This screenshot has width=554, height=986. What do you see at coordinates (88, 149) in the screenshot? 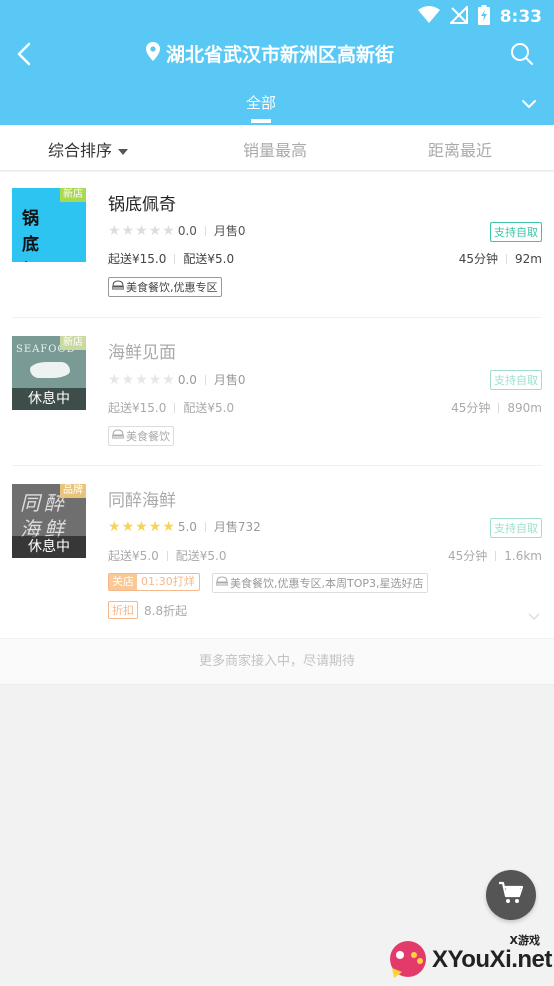
I see `sort-comprehensive: 综合排序` at bounding box center [88, 149].